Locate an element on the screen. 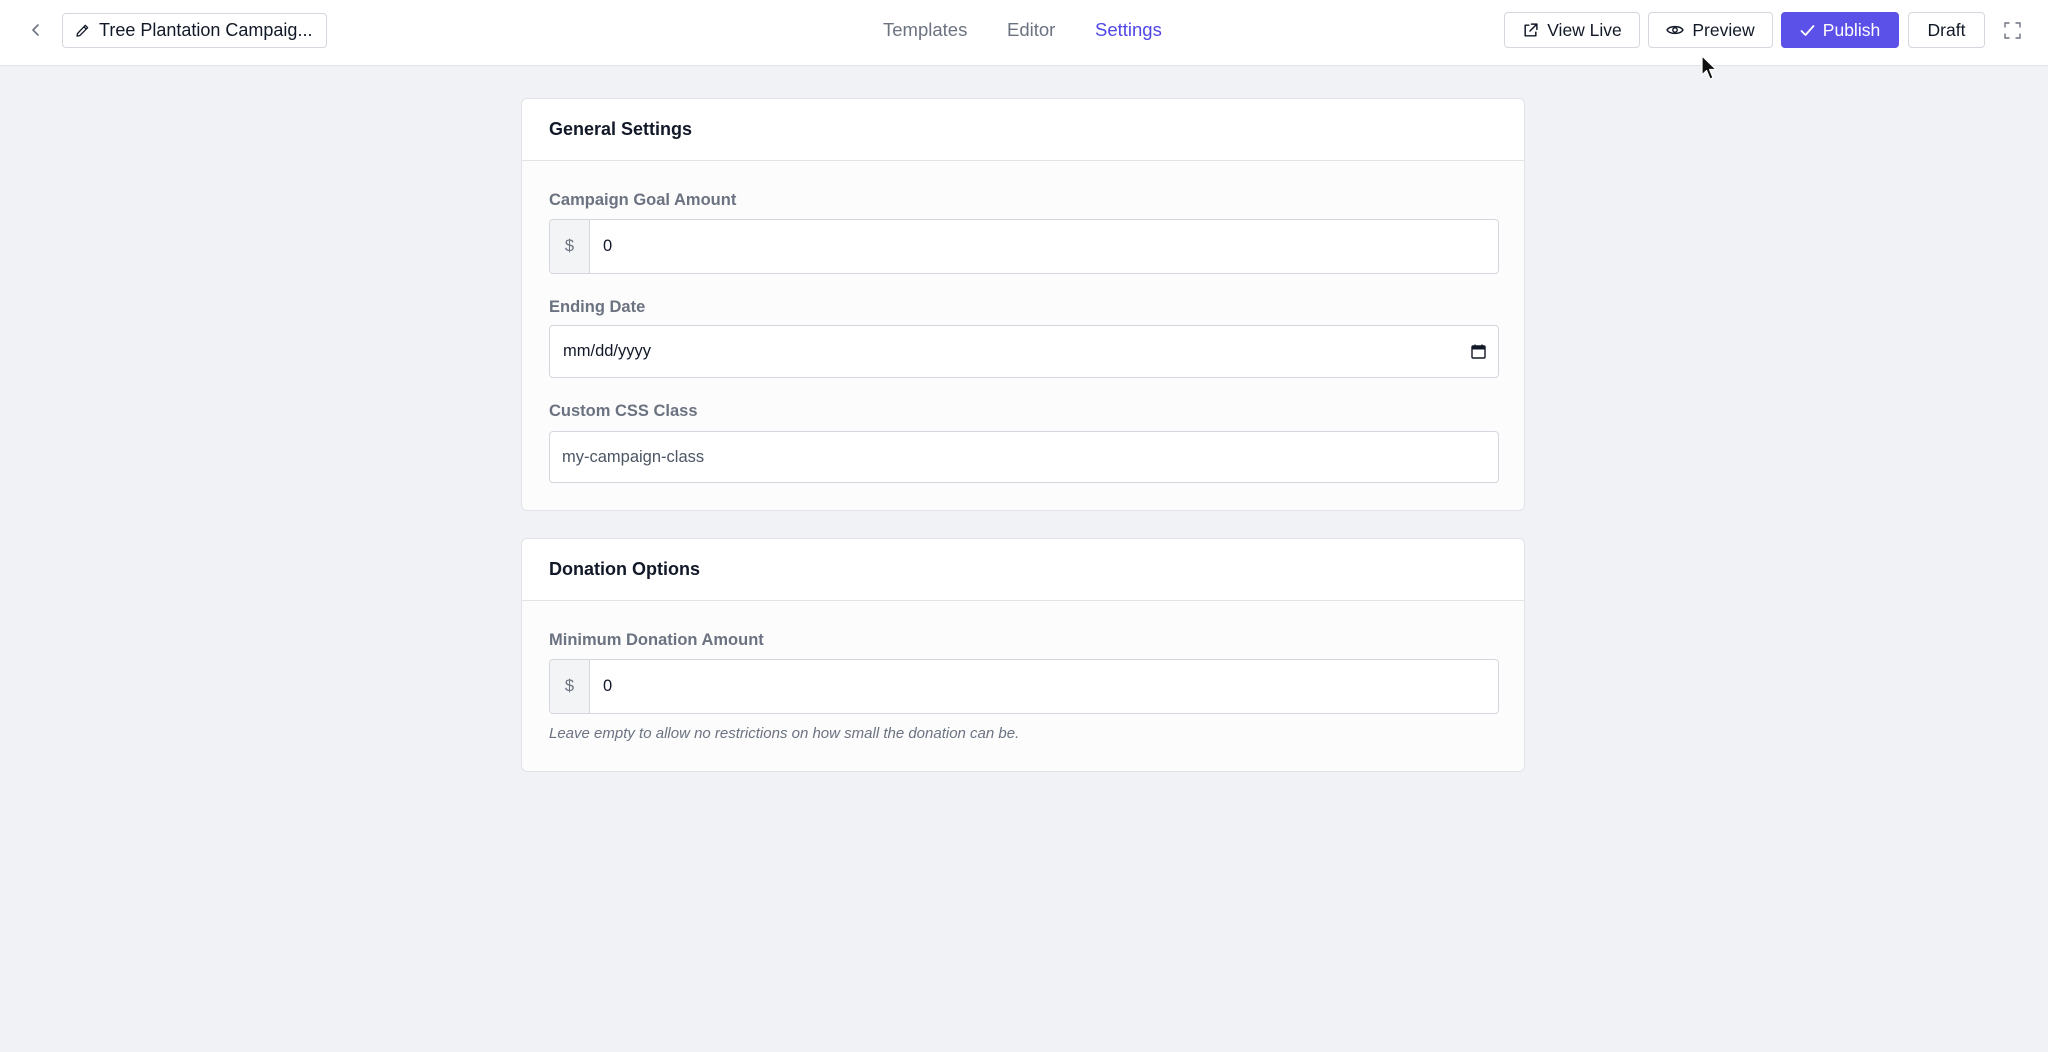 This screenshot has width=2048, height=1052. minimum-donation-label: Minimum Donation Amount is located at coordinates (656, 640).